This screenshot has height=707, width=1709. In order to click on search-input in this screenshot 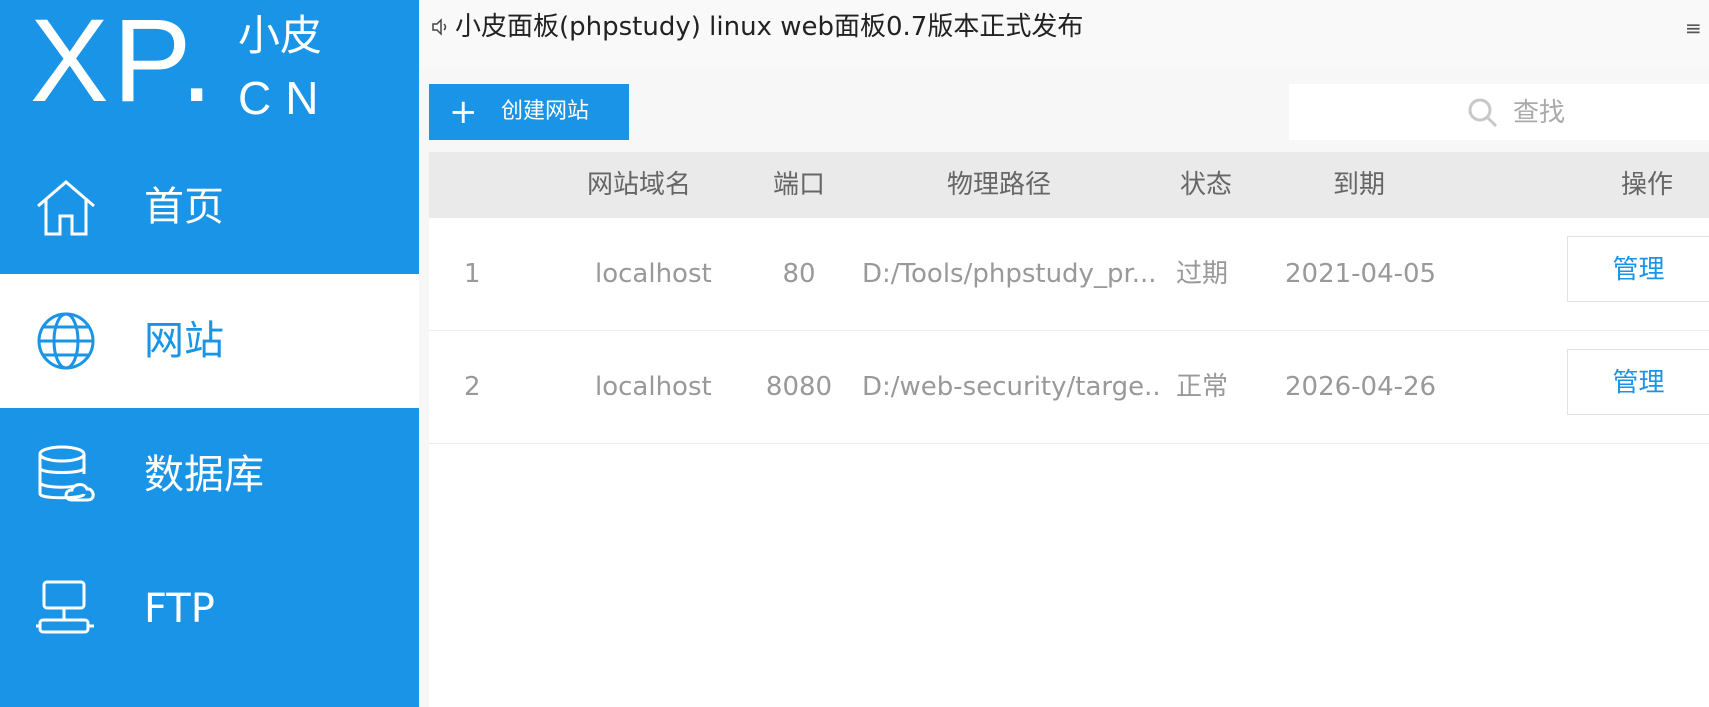, I will do `click(1602, 113)`.